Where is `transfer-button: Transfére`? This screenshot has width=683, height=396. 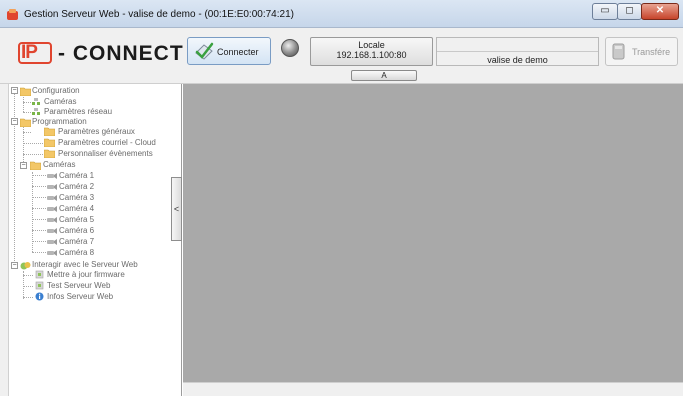
transfer-button: Transfére is located at coordinates (641, 51).